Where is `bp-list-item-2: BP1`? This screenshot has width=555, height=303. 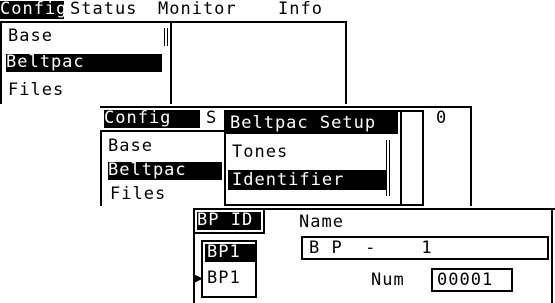
bp-list-item-2: BP1 is located at coordinates (224, 278).